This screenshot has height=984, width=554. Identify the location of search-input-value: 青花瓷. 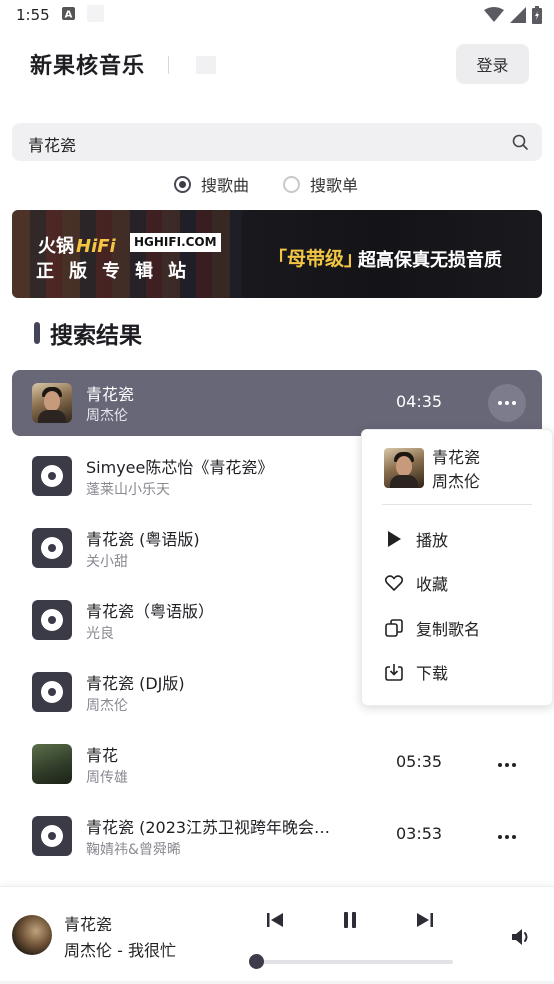
(52, 145).